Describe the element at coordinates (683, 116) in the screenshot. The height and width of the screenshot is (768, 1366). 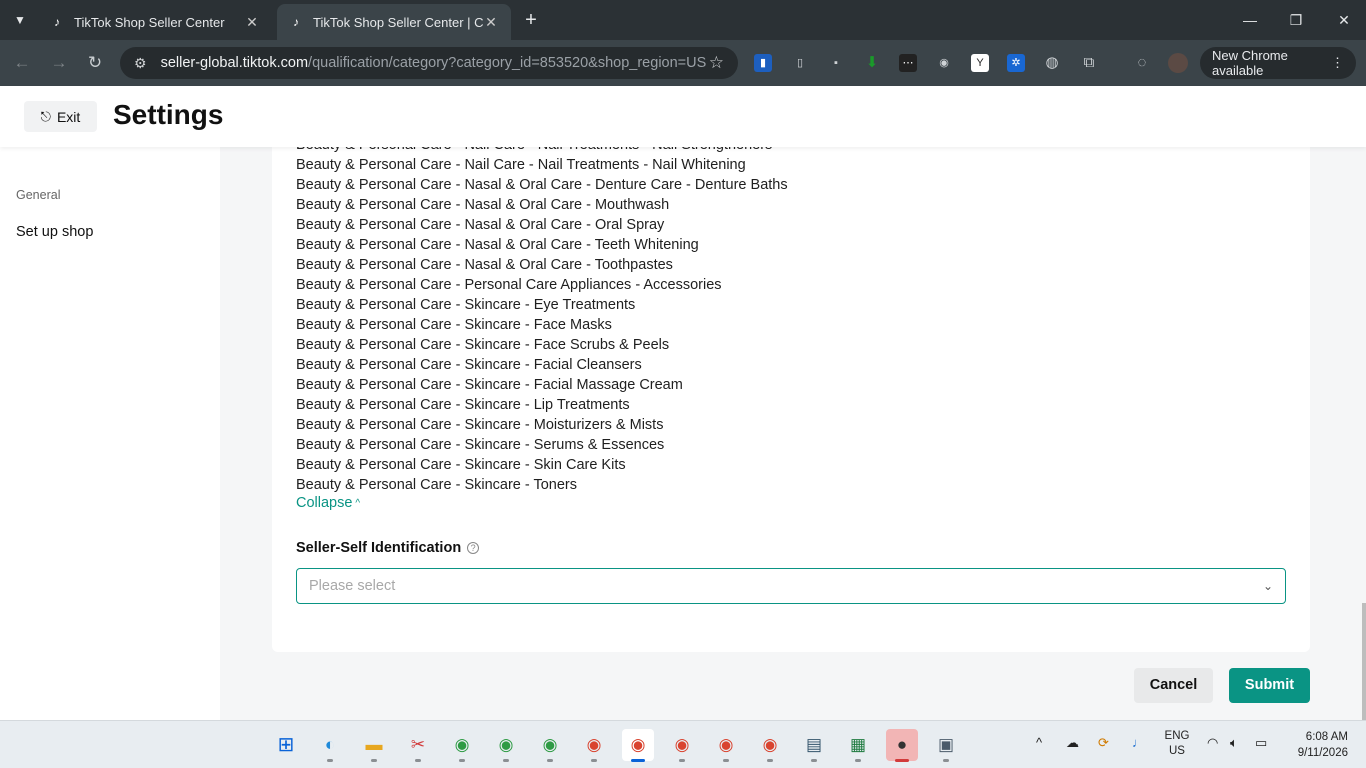
I see `page-header: ⎋ Exit Settings` at that location.